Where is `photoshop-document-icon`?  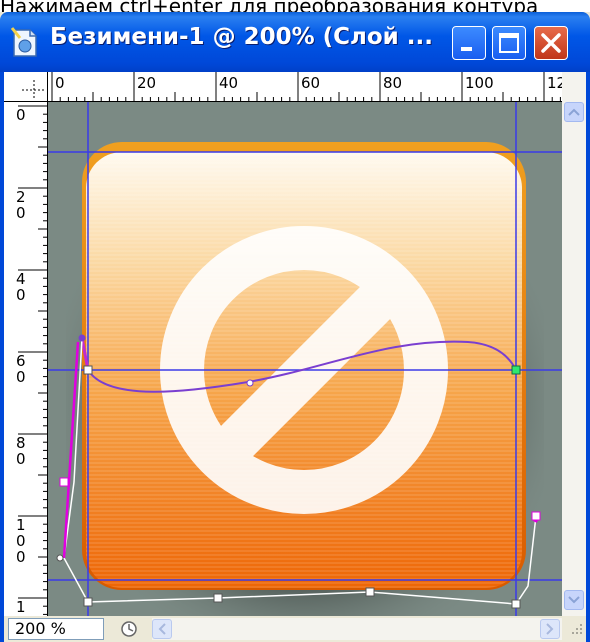 photoshop-document-icon is located at coordinates (23, 42).